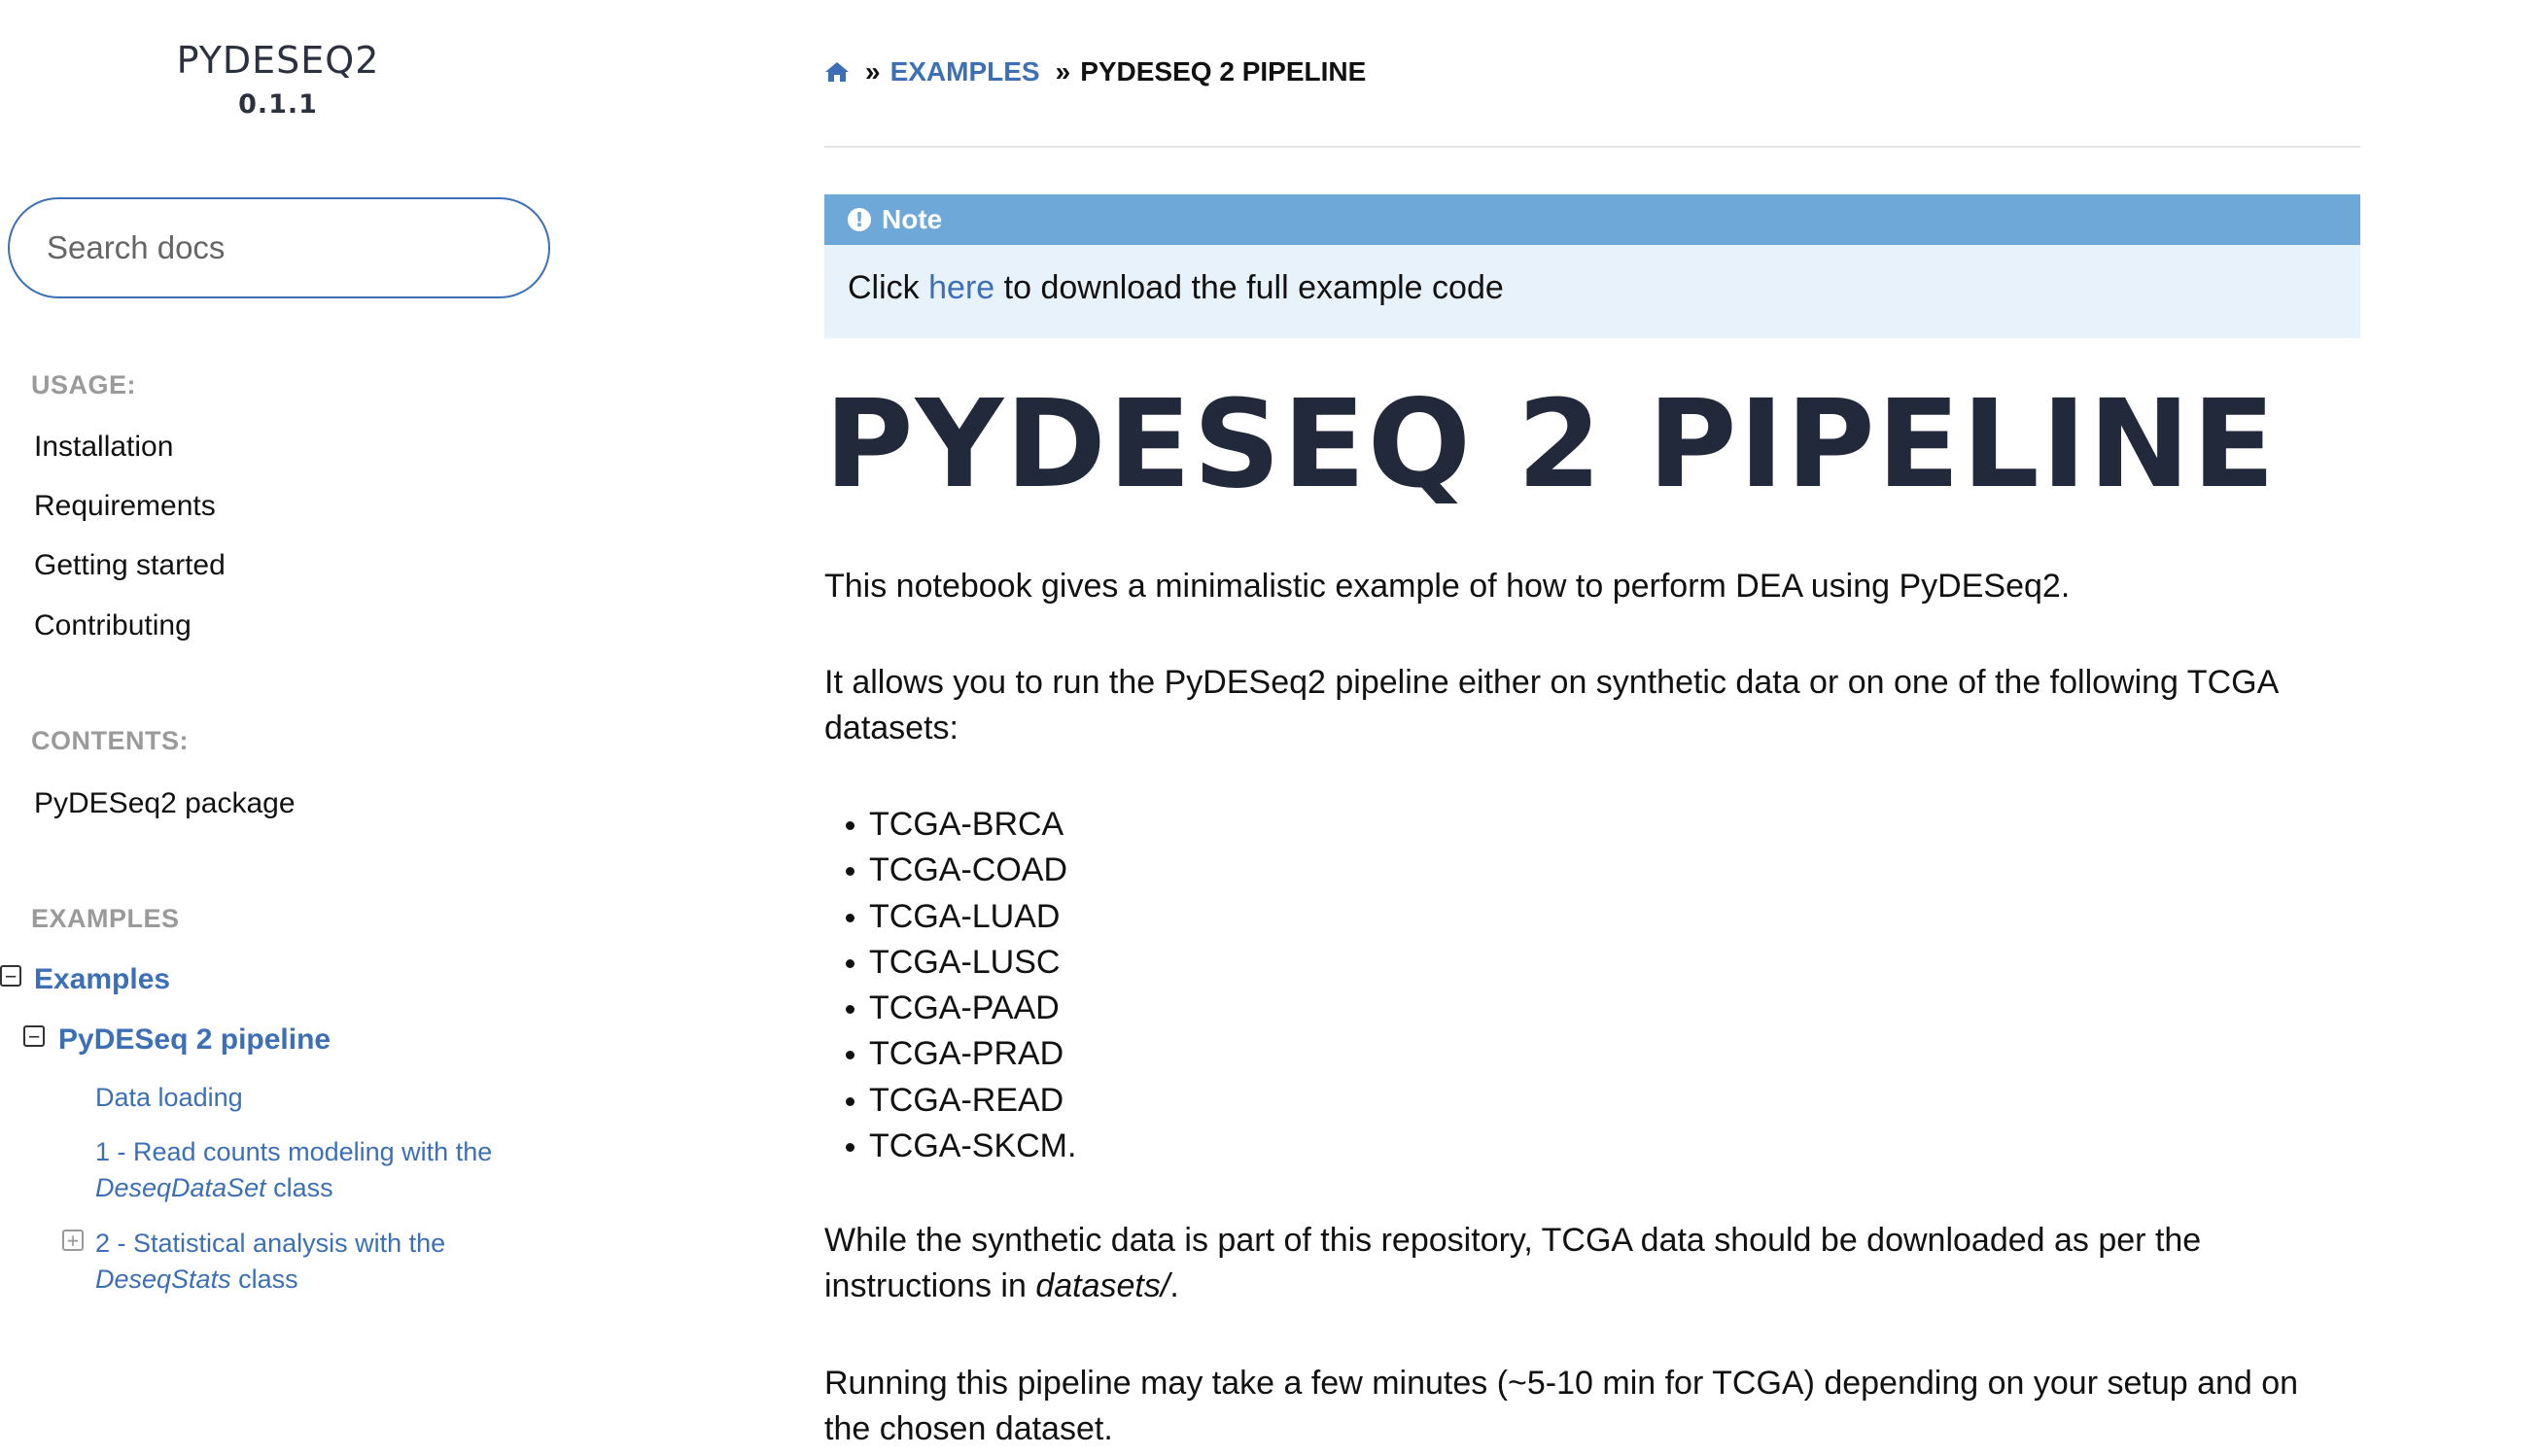 The width and height of the screenshot is (2545, 1456). What do you see at coordinates (34, 1036) in the screenshot?
I see `collapse-pipeline-icon: −` at bounding box center [34, 1036].